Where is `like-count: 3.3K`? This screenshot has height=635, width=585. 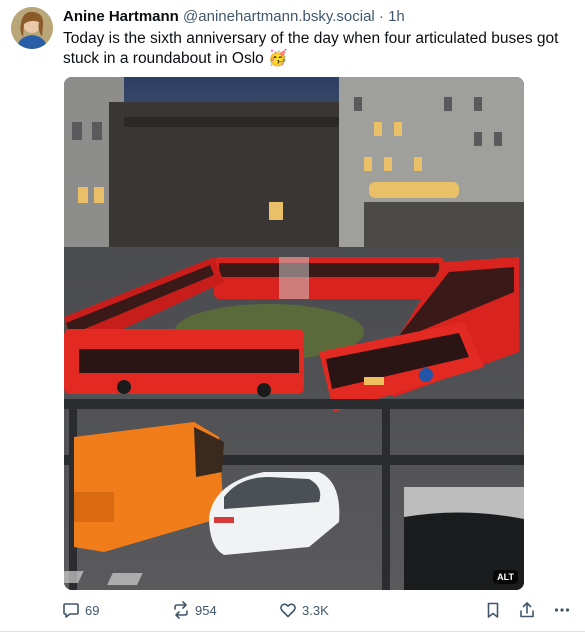
like-count: 3.3K is located at coordinates (315, 610).